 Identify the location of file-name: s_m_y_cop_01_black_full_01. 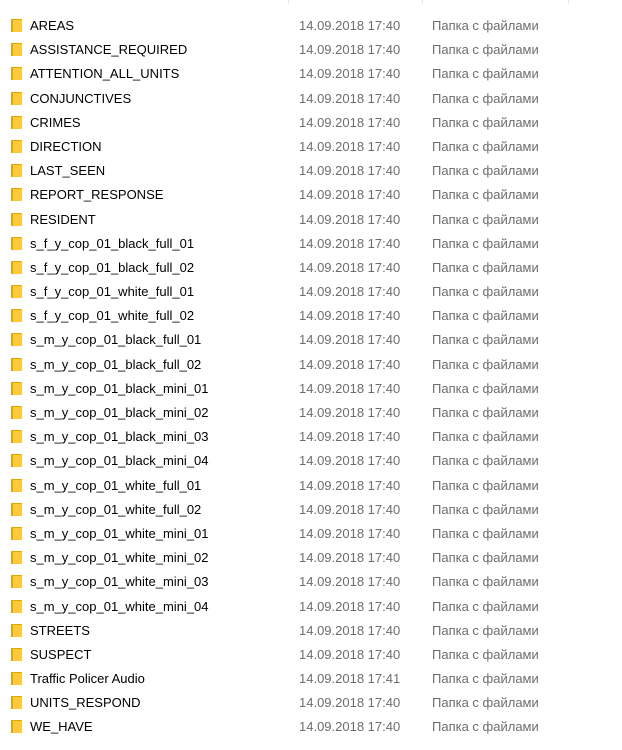
(116, 340).